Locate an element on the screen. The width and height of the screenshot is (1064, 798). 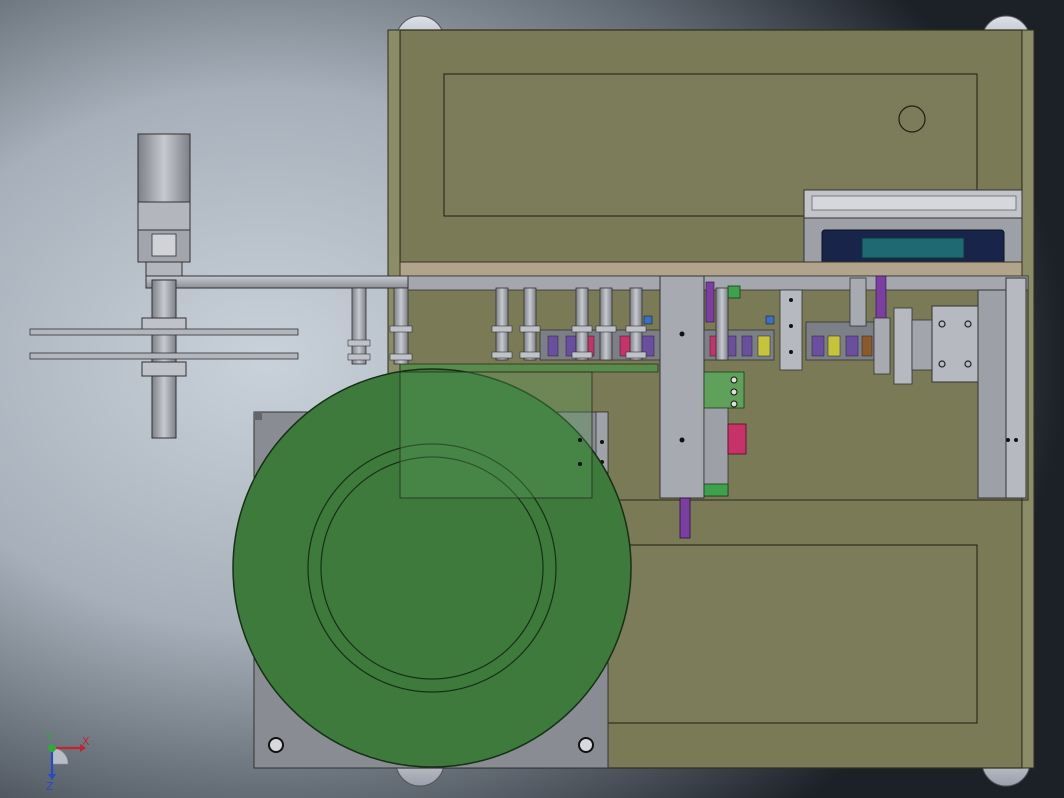
bowl-outlet-overlay is located at coordinates (496, 435).